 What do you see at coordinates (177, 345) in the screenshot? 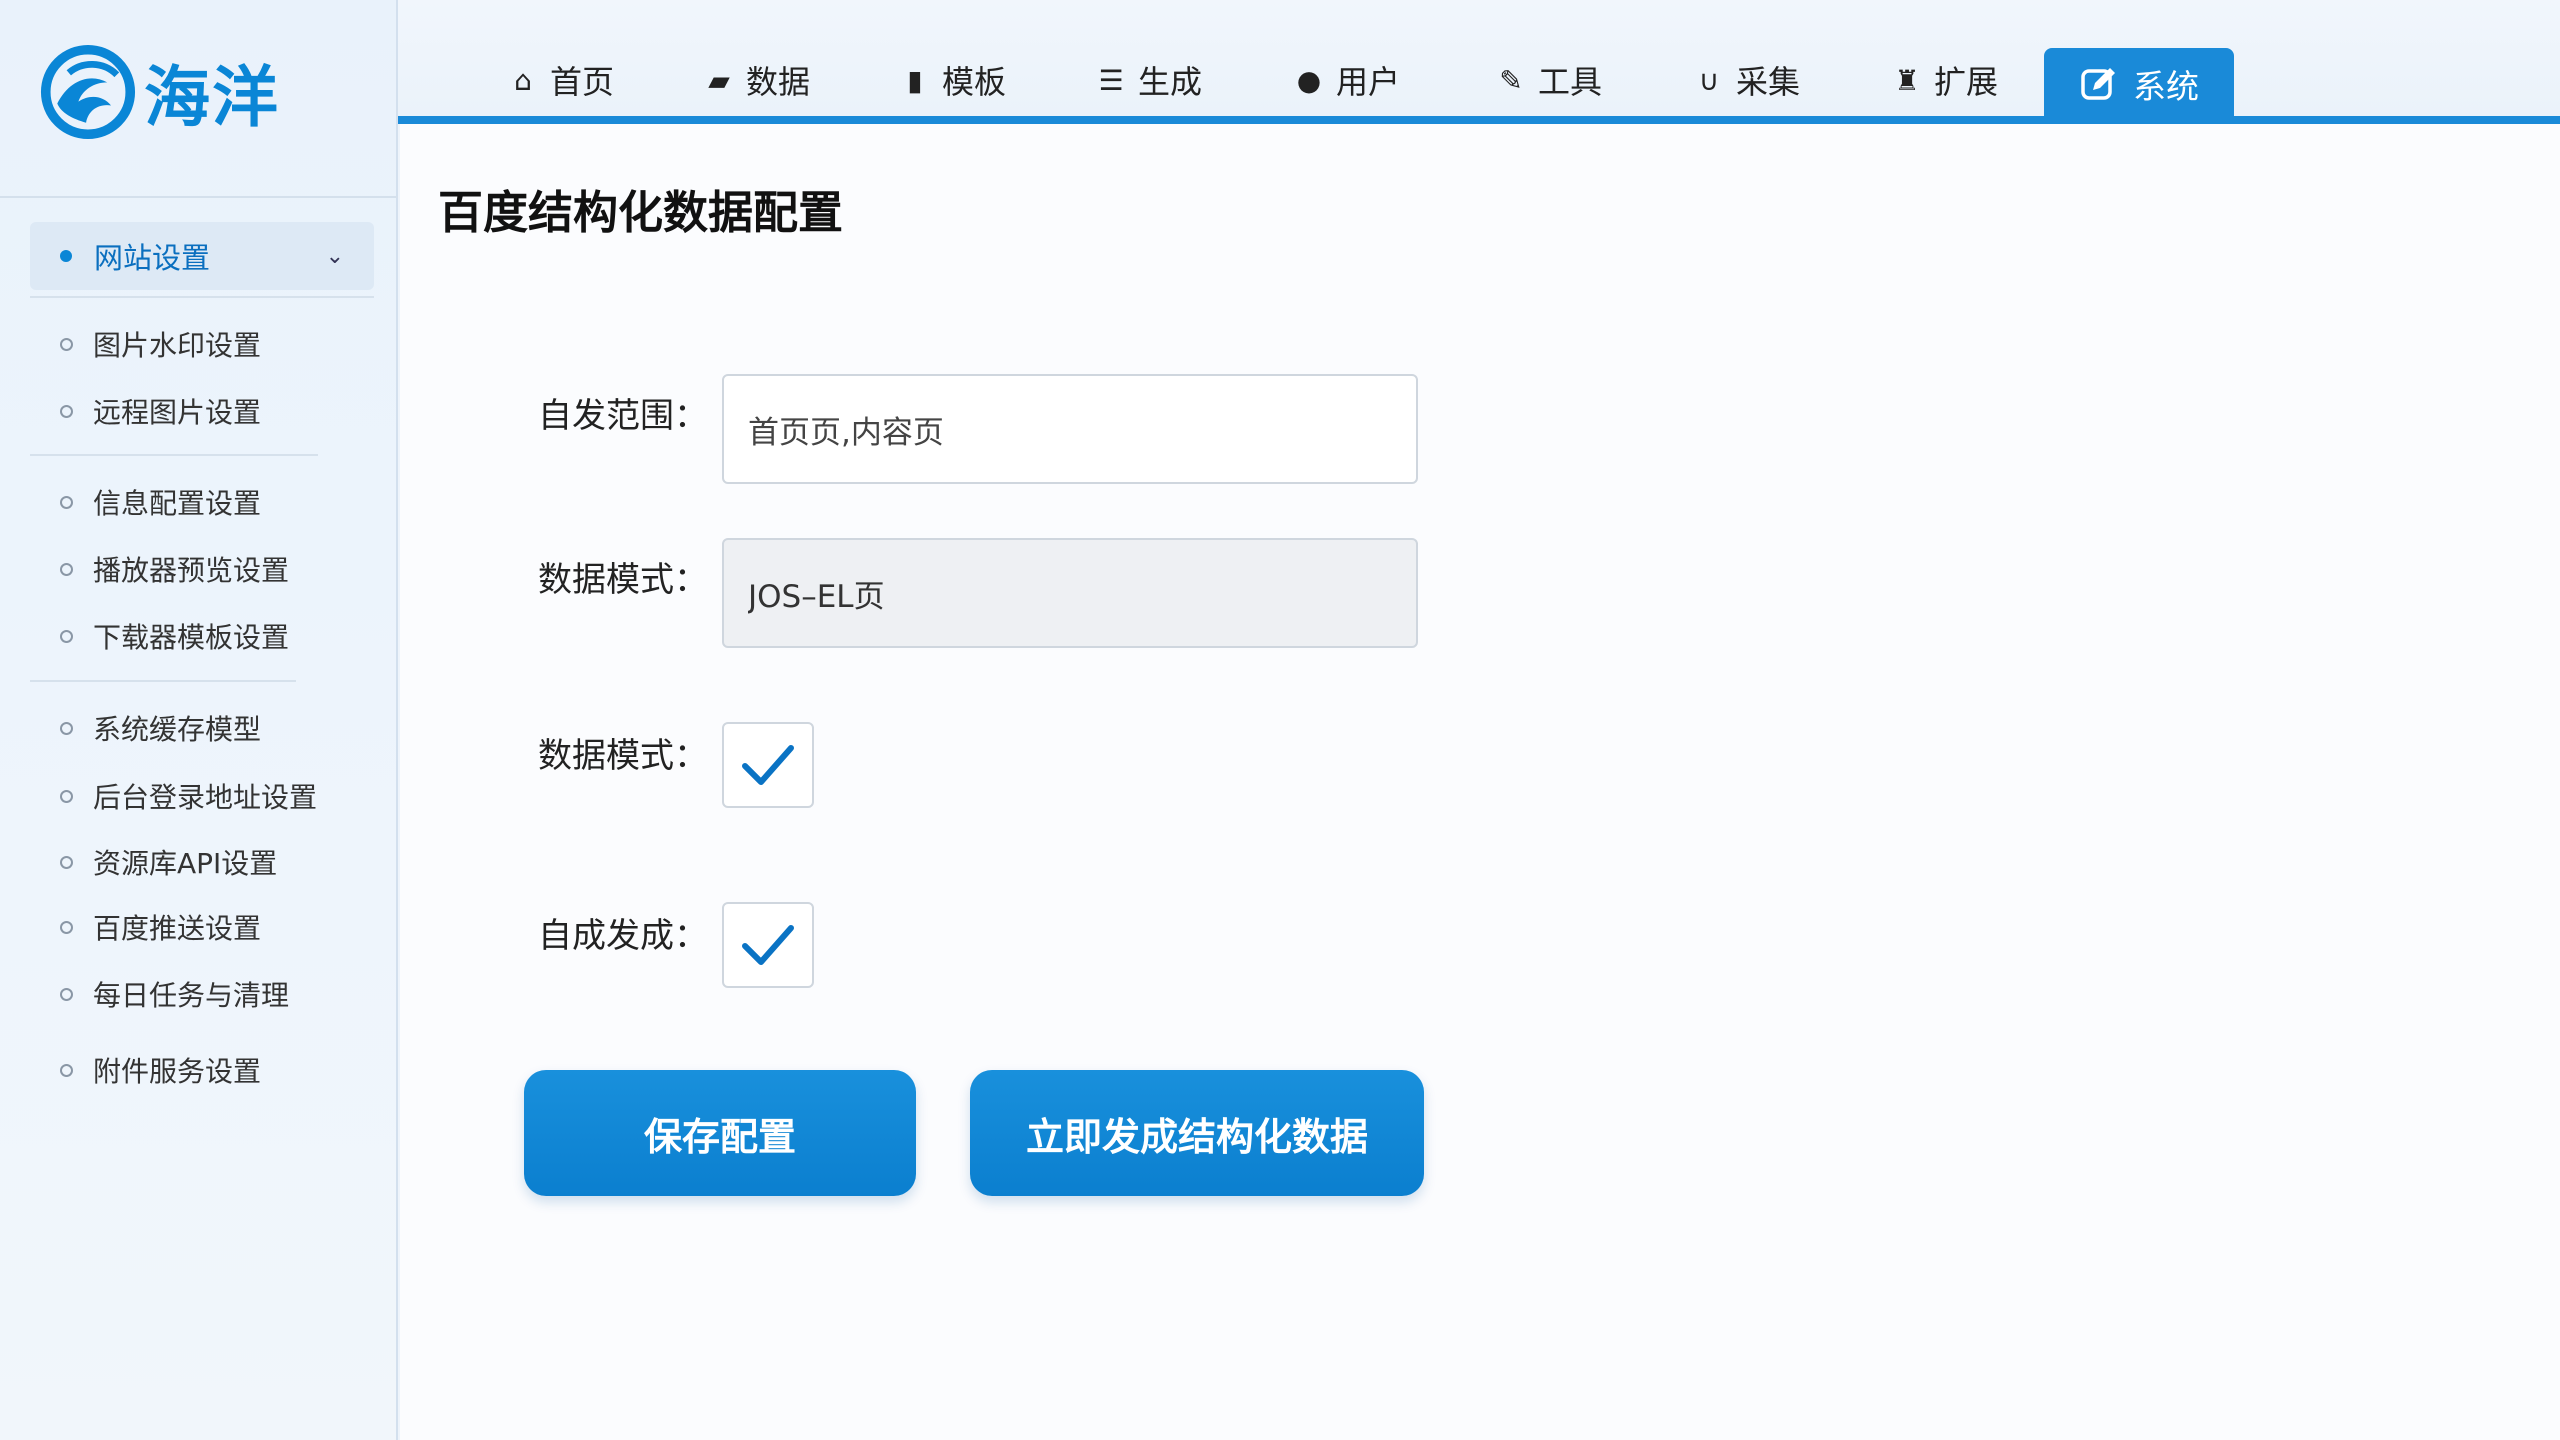
I see `sidebar-item-label: 图片水印设置` at bounding box center [177, 345].